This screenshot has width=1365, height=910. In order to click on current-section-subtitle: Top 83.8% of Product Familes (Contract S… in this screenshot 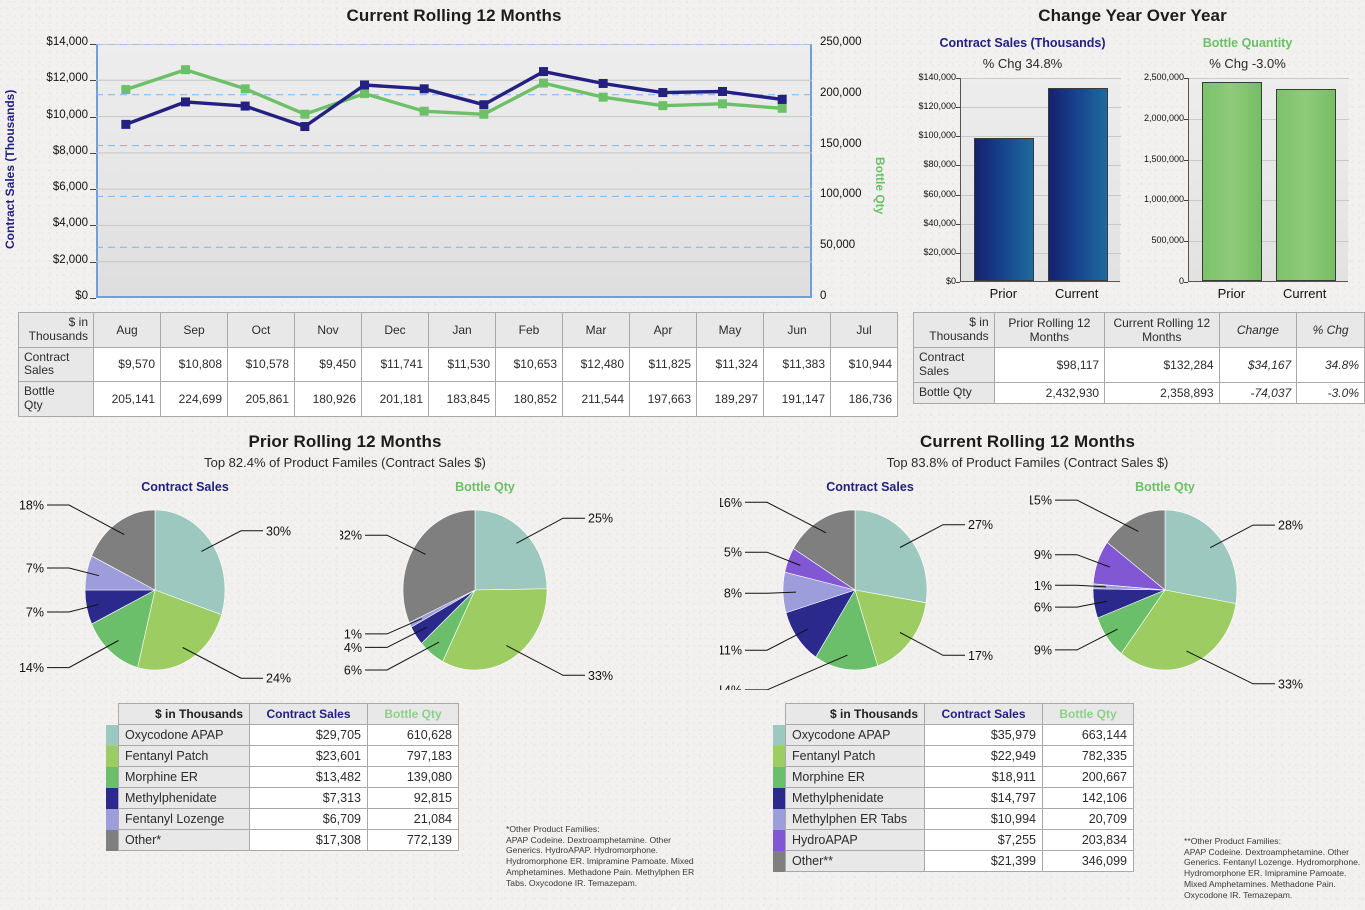, I will do `click(1027, 462)`.